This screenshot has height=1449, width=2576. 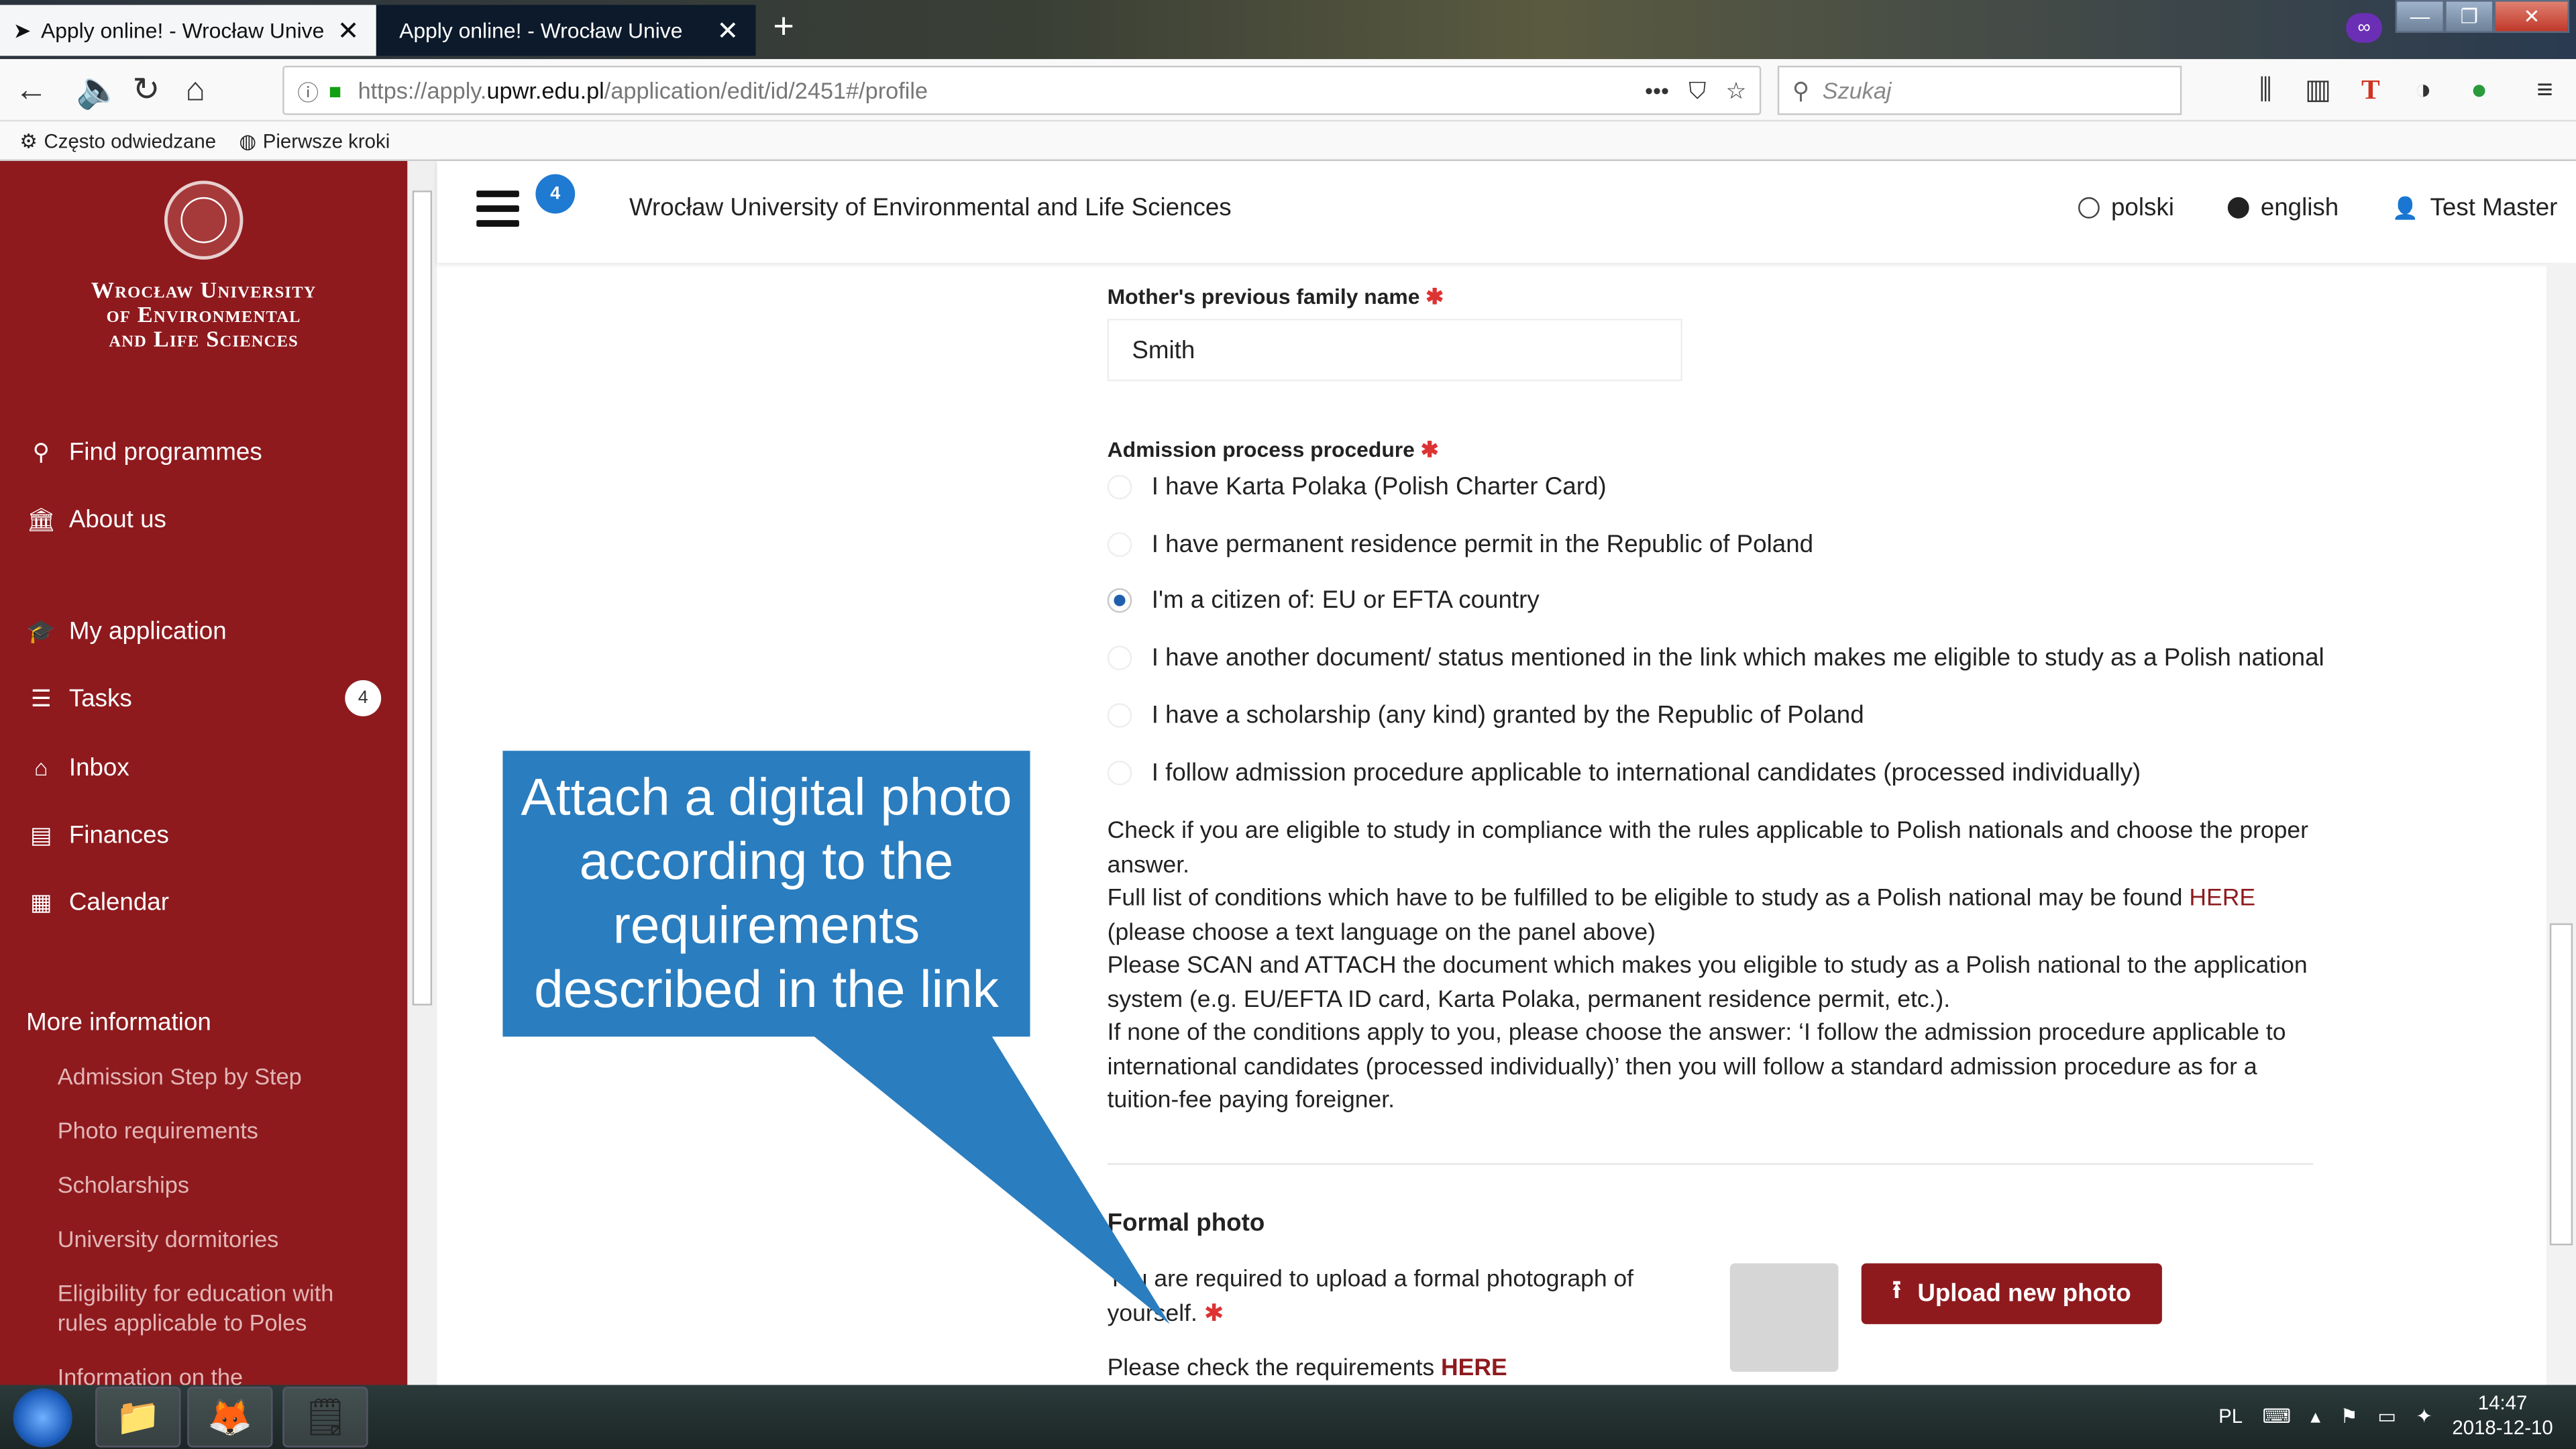 What do you see at coordinates (422, 598) in the screenshot?
I see `sidebar-scrollbar-thumb` at bounding box center [422, 598].